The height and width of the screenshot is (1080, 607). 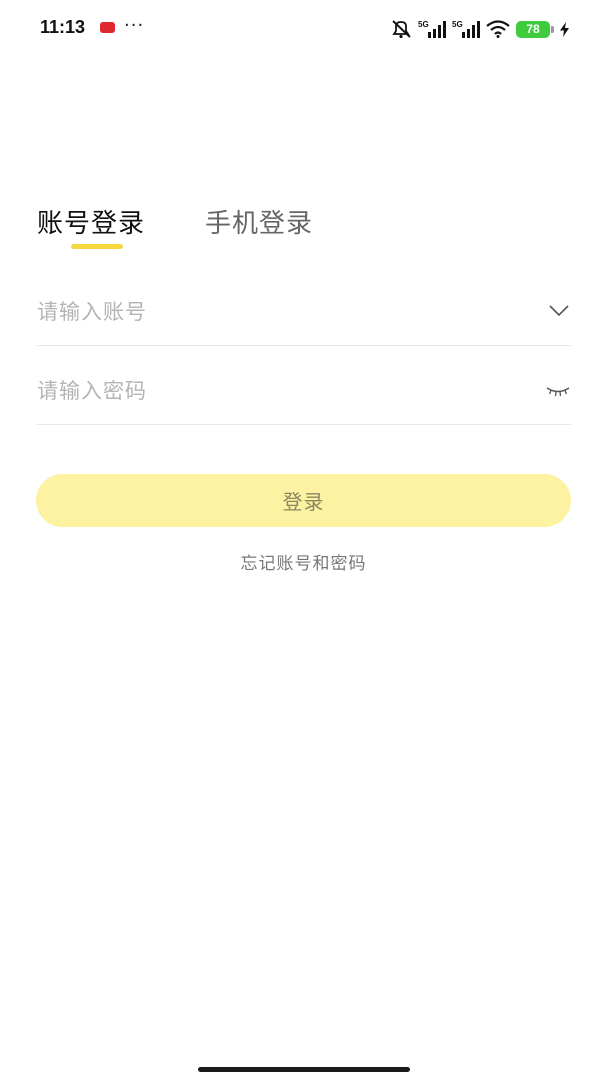 I want to click on notification-app-icon, so click(x=107, y=27).